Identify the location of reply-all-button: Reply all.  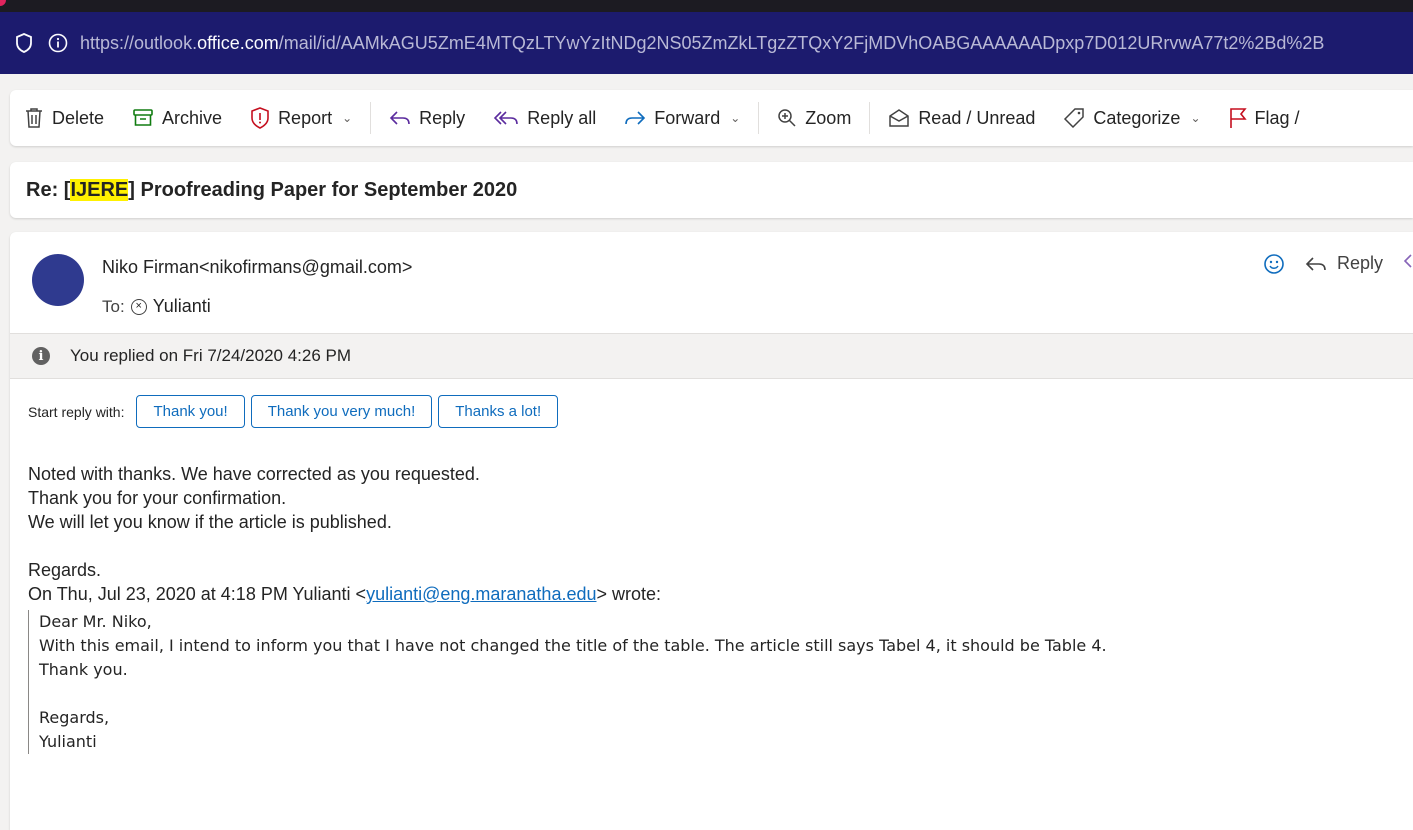
(544, 118).